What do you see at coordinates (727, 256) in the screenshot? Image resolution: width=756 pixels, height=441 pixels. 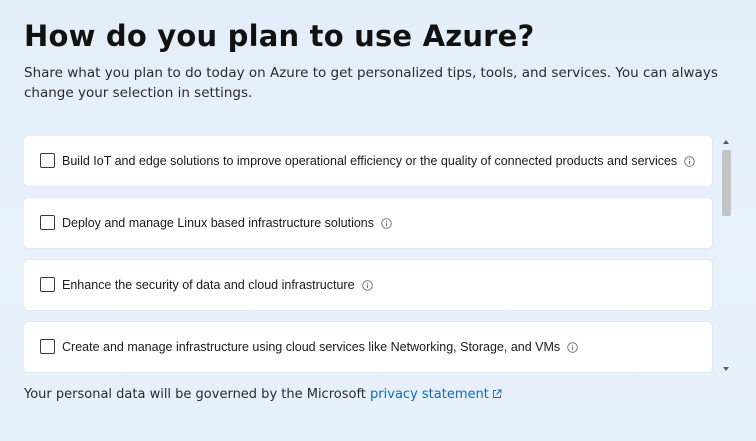 I see `options-scrollbar` at bounding box center [727, 256].